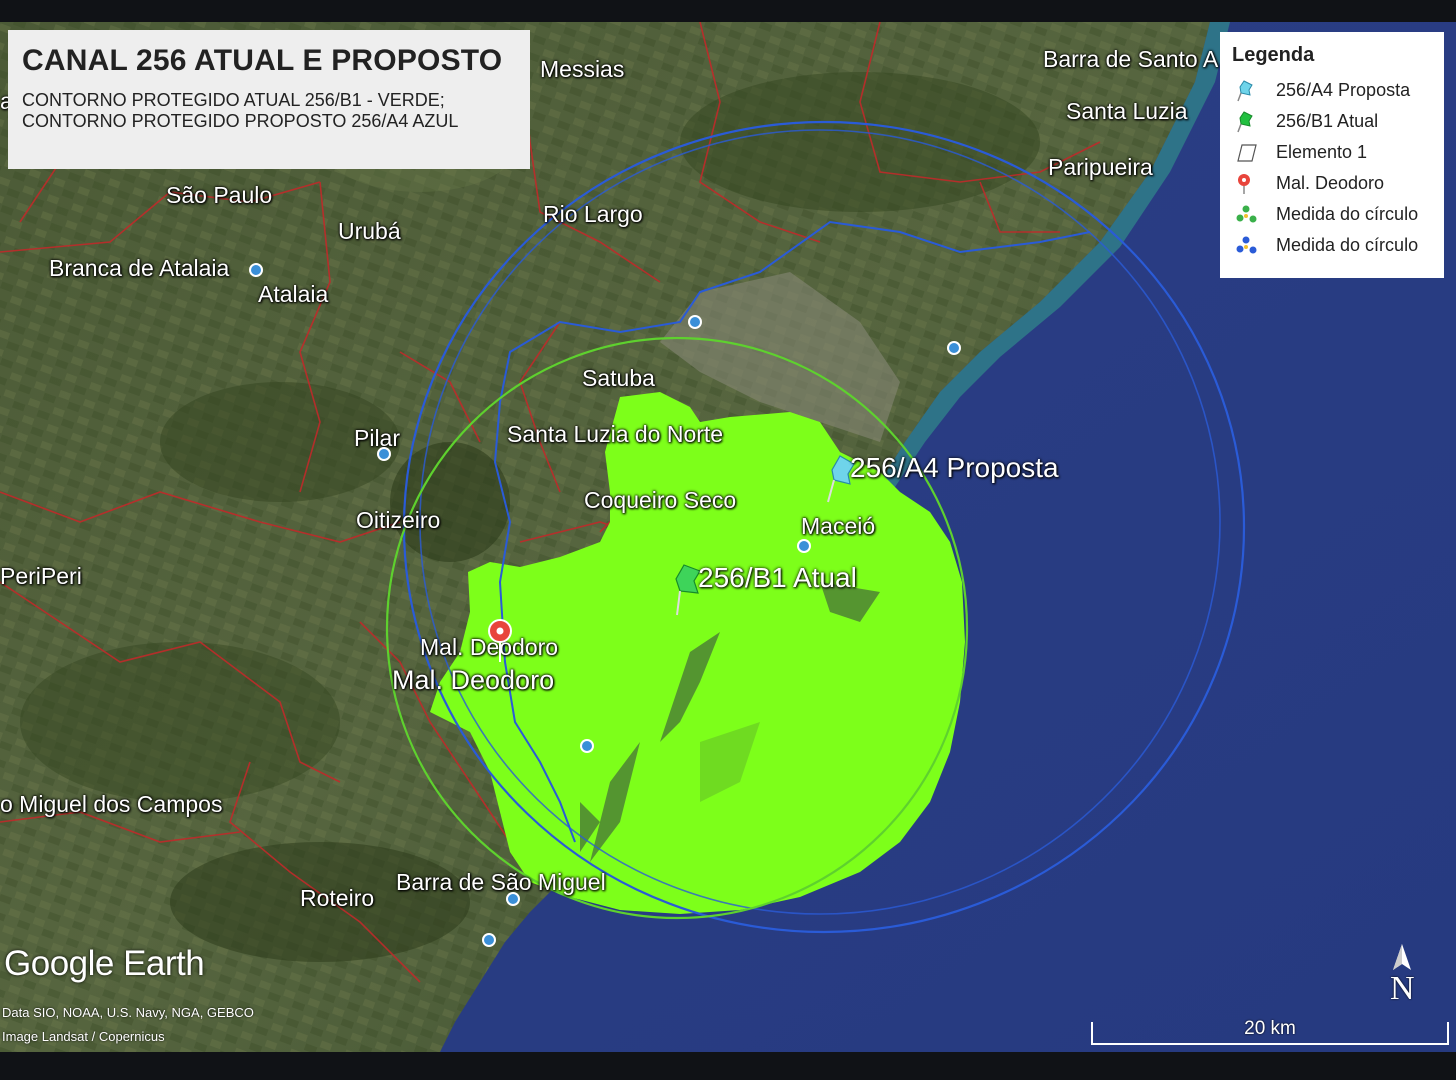 This screenshot has width=1456, height=1080. Describe the element at coordinates (1273, 55) in the screenshot. I see `legend-heading: Legenda` at that location.